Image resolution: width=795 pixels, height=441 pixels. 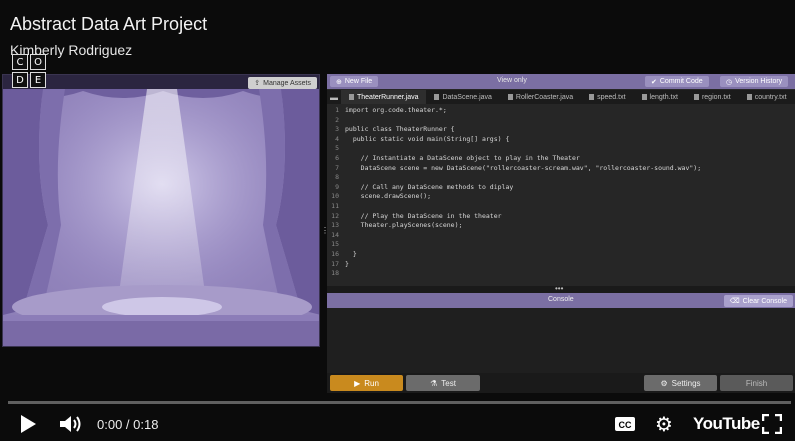 I want to click on line-number: 3, so click(x=337, y=129).